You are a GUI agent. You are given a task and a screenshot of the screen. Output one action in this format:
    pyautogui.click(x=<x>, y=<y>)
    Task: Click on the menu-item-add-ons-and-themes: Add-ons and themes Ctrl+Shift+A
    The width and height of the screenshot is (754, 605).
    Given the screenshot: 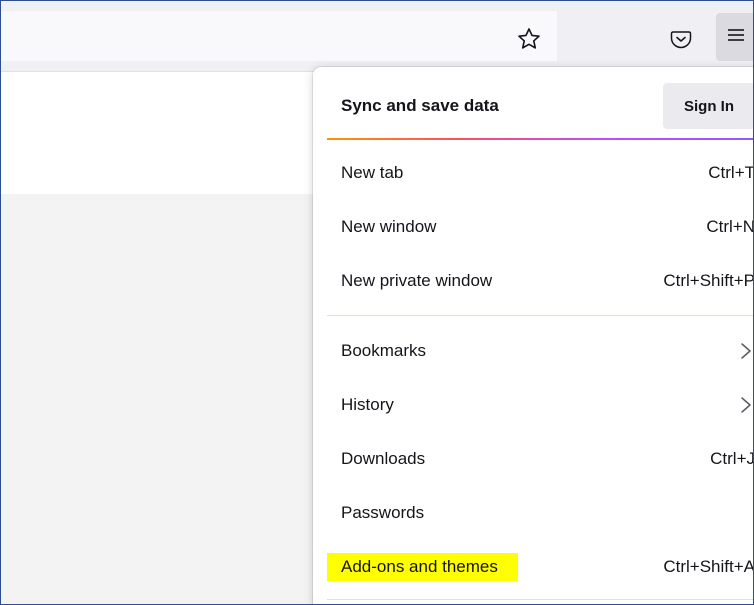 What is the action you would take?
    pyautogui.click(x=540, y=567)
    